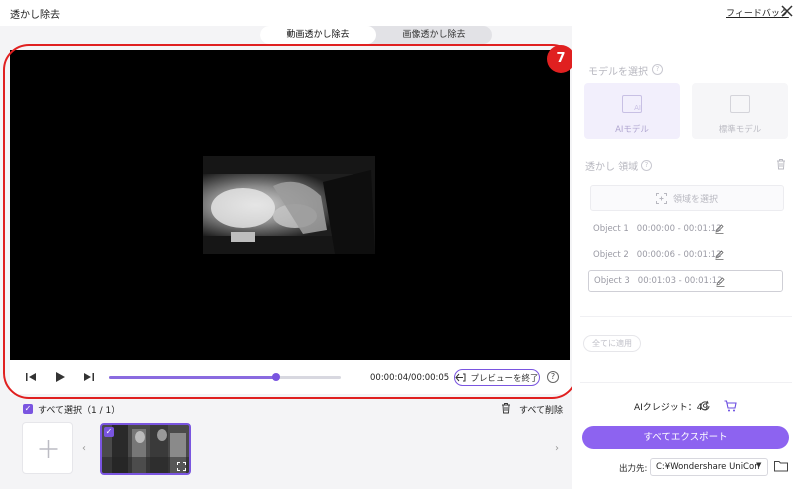 The image size is (800, 489). I want to click on tab-image-watermark: 画像透かし除去, so click(434, 35).